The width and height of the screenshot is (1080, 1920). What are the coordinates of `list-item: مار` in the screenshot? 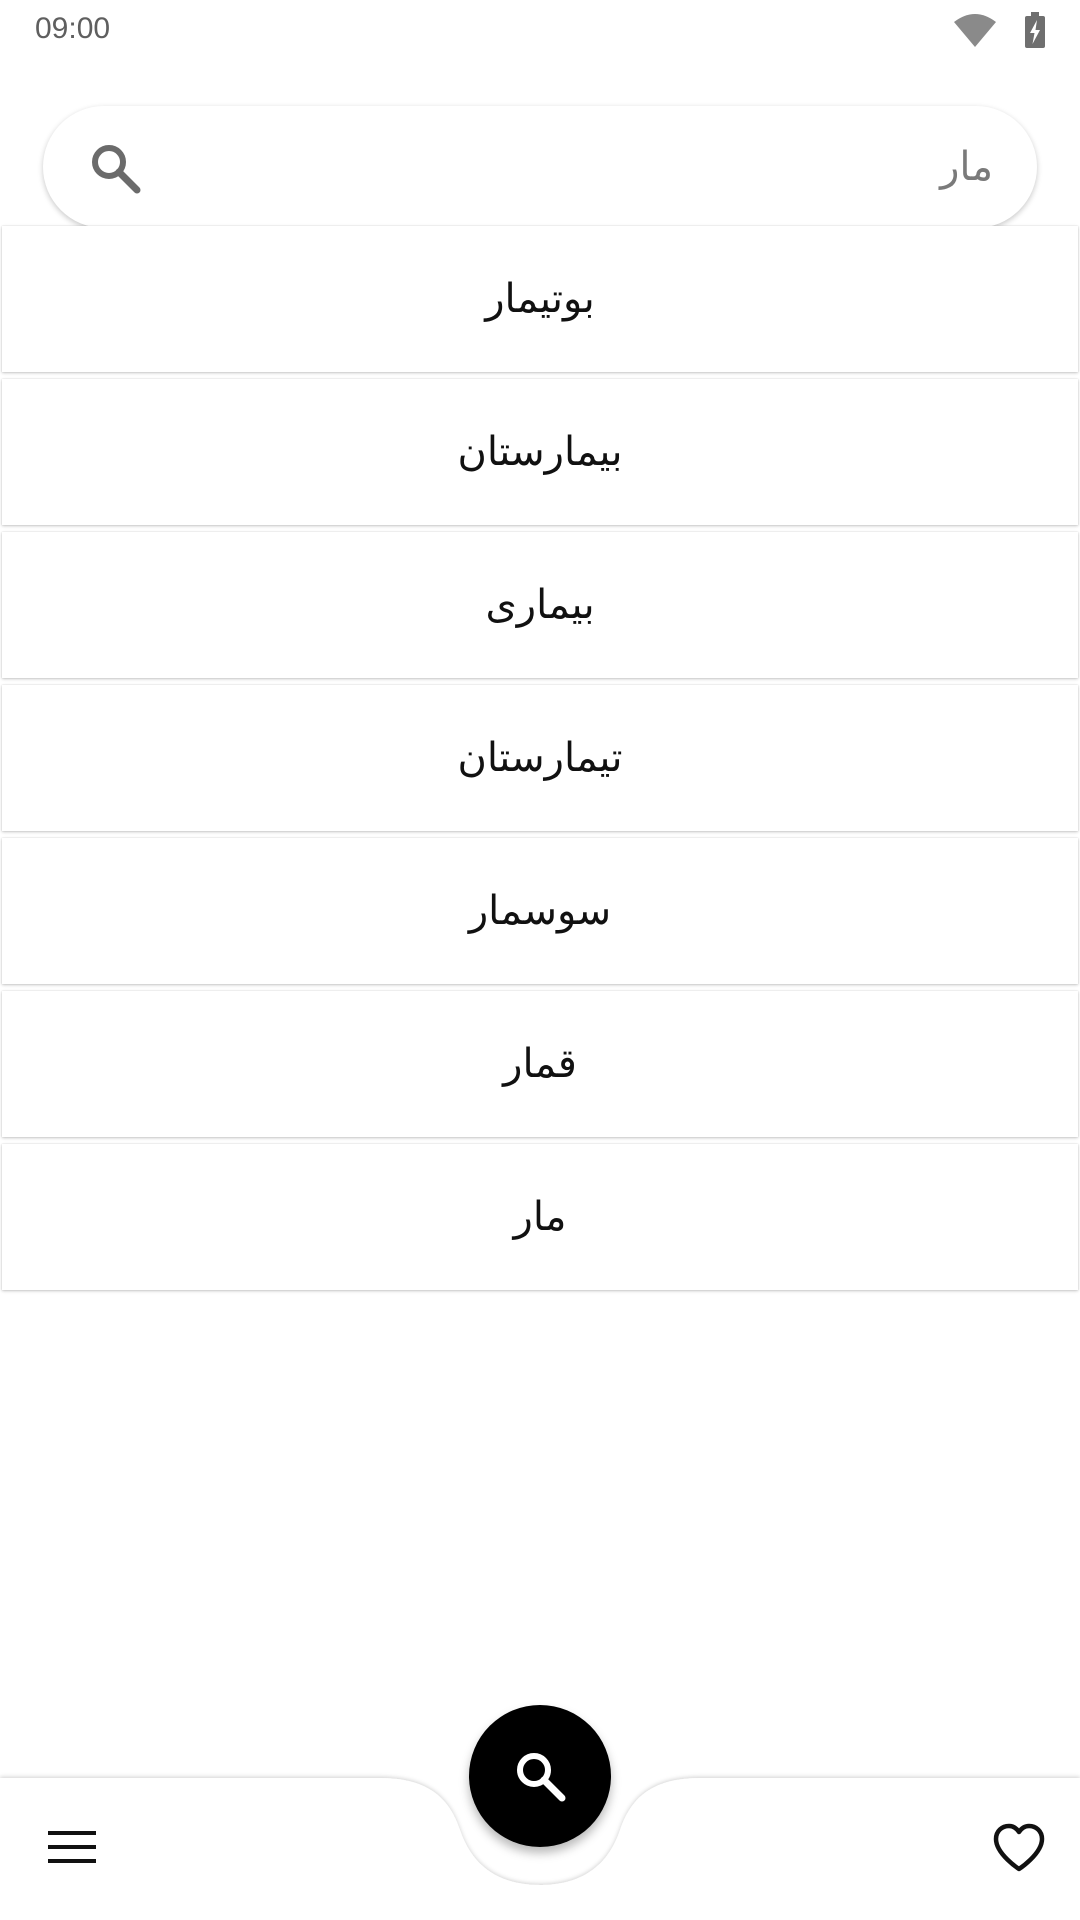 It's located at (540, 1217).